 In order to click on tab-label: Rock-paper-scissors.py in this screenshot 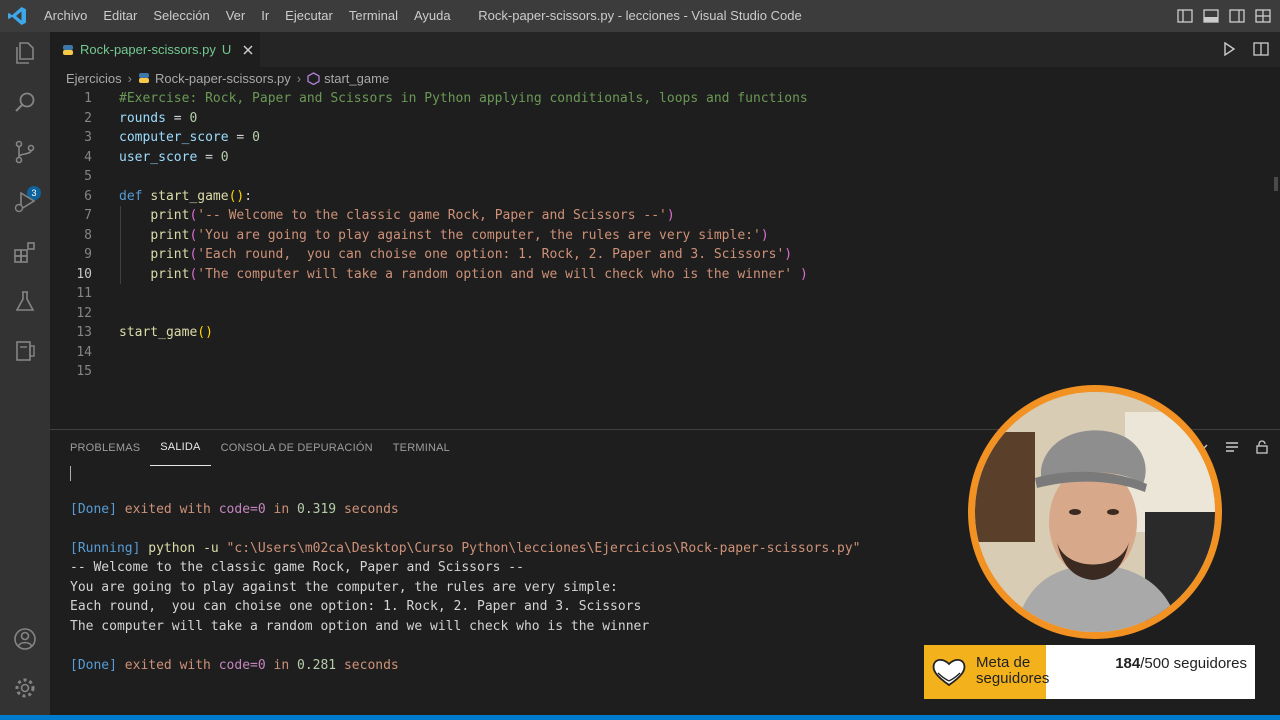, I will do `click(148, 49)`.